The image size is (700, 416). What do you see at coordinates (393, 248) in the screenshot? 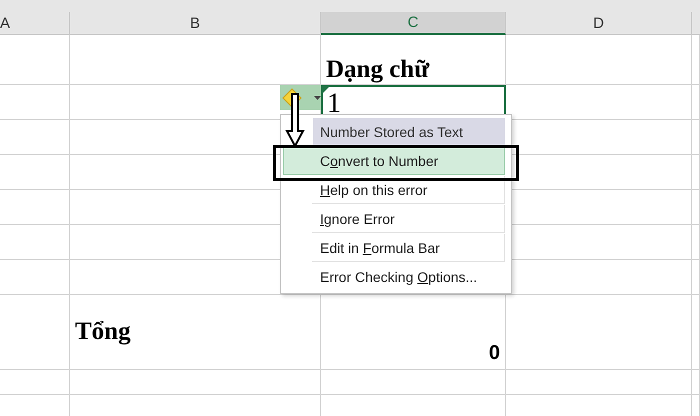
I see `menu-item: Edit in Formula Bar` at bounding box center [393, 248].